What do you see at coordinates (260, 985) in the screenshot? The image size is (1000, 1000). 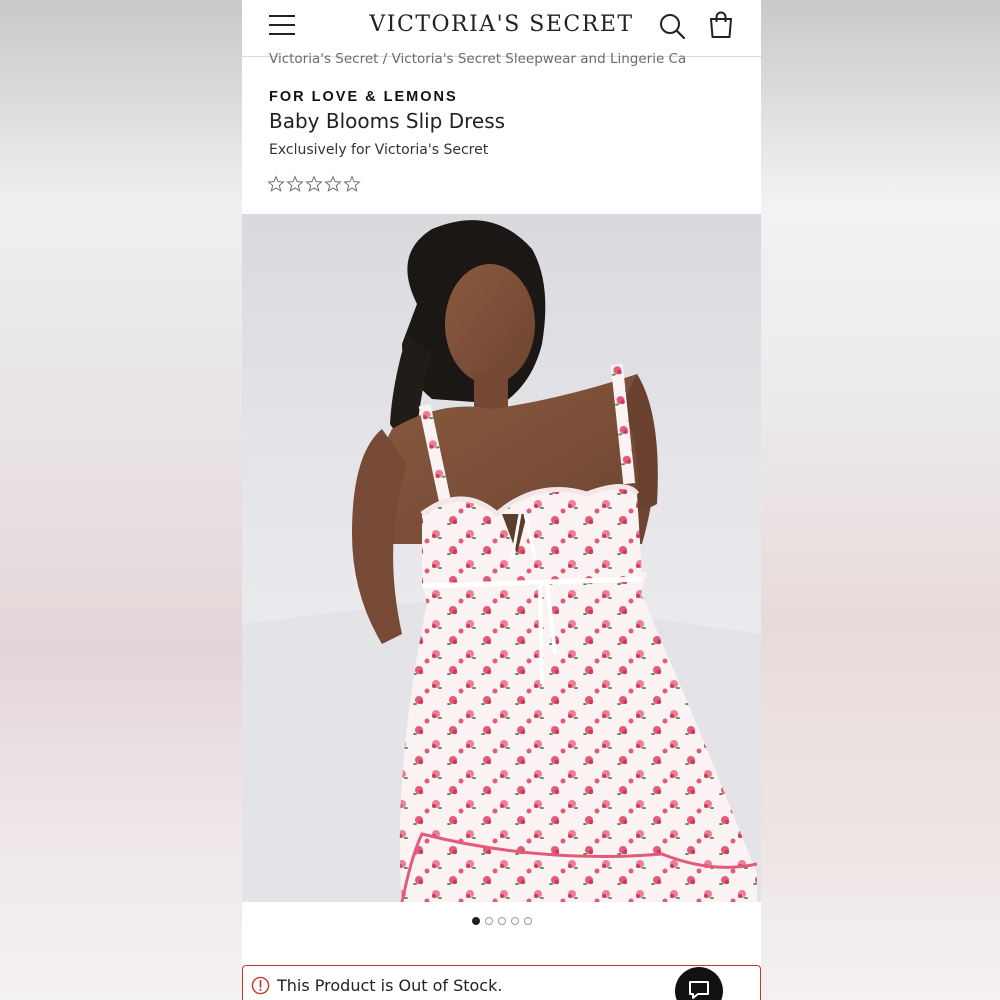 I see `alert-circle-icon` at bounding box center [260, 985].